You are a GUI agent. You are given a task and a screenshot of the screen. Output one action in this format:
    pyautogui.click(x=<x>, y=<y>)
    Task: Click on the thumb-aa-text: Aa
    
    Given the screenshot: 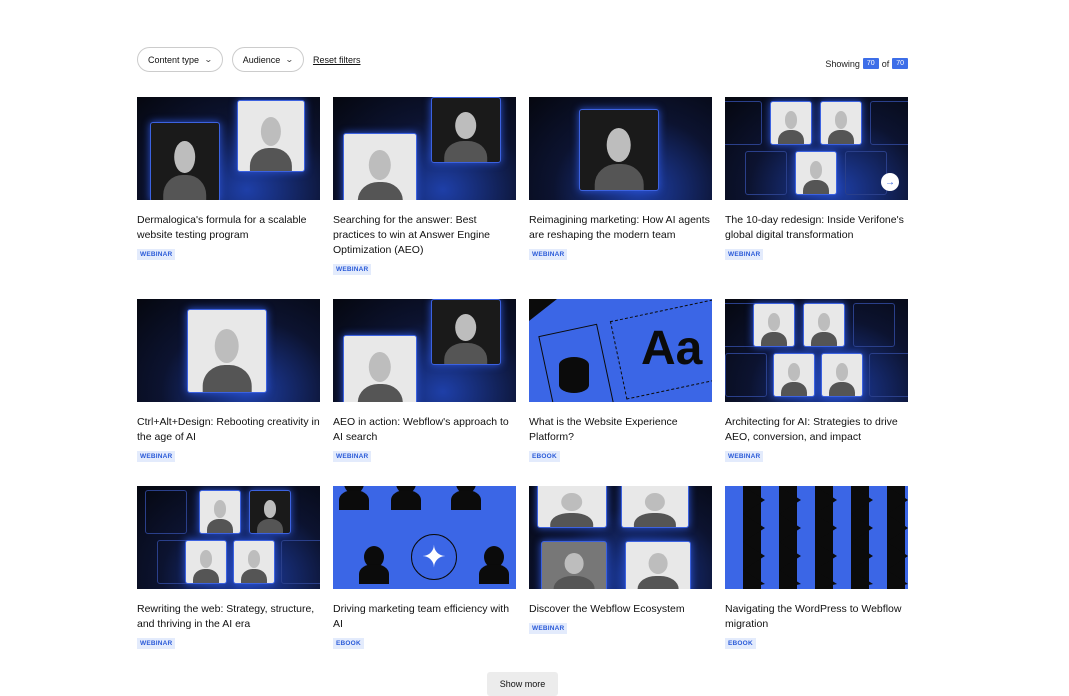 What is the action you would take?
    pyautogui.click(x=672, y=348)
    